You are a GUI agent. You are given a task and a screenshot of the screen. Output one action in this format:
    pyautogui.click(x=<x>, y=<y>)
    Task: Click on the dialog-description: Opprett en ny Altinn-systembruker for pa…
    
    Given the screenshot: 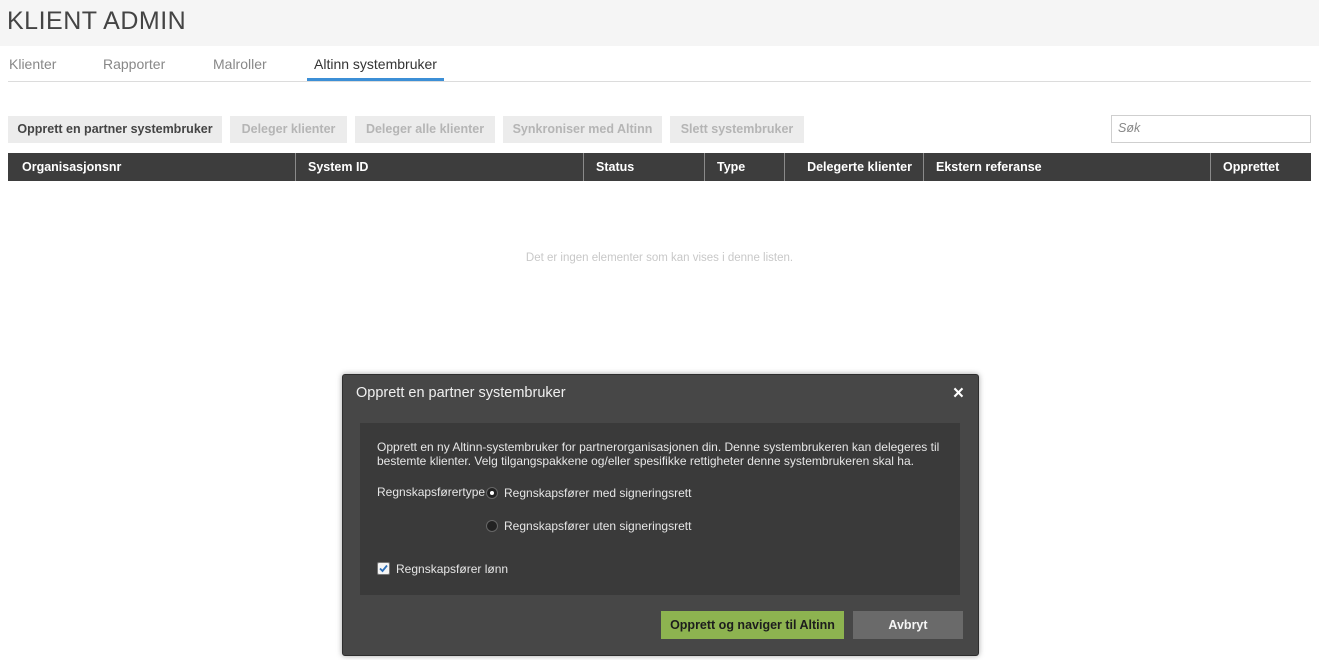 What is the action you would take?
    pyautogui.click(x=658, y=454)
    